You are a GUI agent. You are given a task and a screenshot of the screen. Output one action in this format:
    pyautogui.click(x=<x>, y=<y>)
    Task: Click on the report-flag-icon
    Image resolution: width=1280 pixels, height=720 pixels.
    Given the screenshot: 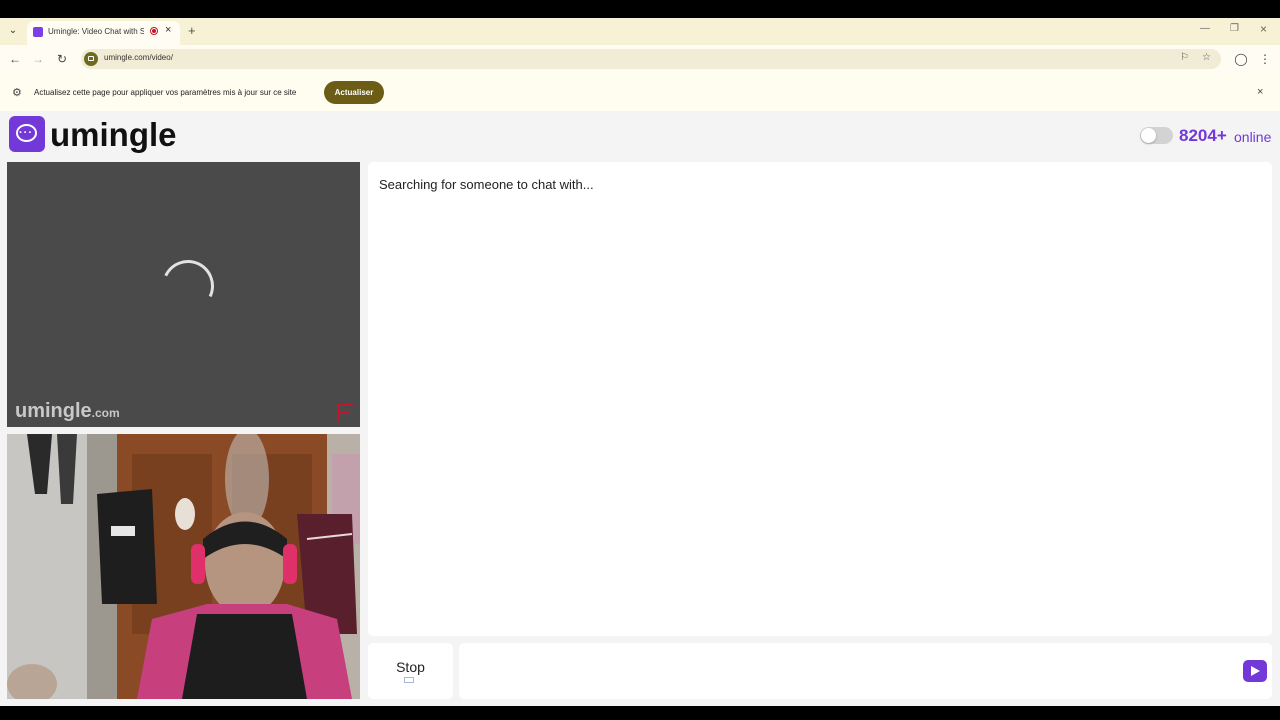 What is the action you would take?
    pyautogui.click(x=345, y=412)
    